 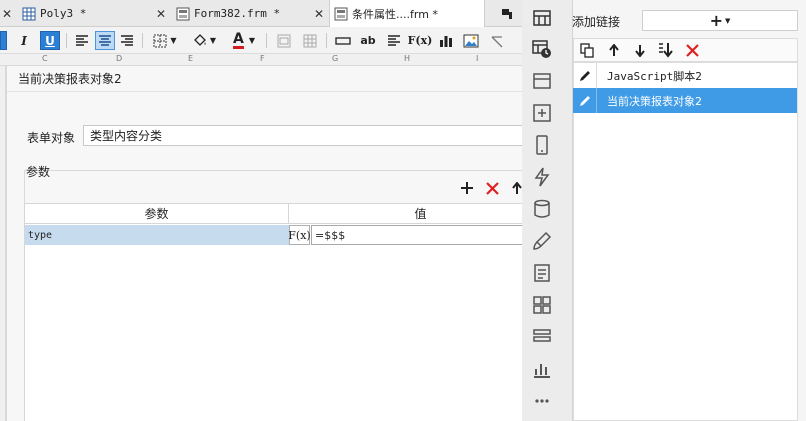 I want to click on add-link-dropdown-button: + ▼, so click(x=720, y=20).